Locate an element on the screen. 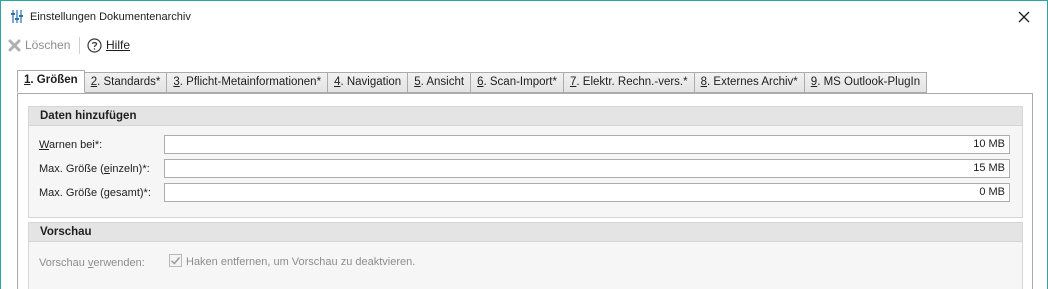 The image size is (1048, 289). row-max-groesse-gesamt: Max. Größe (gesamt)*: 0 MB is located at coordinates (526, 193).